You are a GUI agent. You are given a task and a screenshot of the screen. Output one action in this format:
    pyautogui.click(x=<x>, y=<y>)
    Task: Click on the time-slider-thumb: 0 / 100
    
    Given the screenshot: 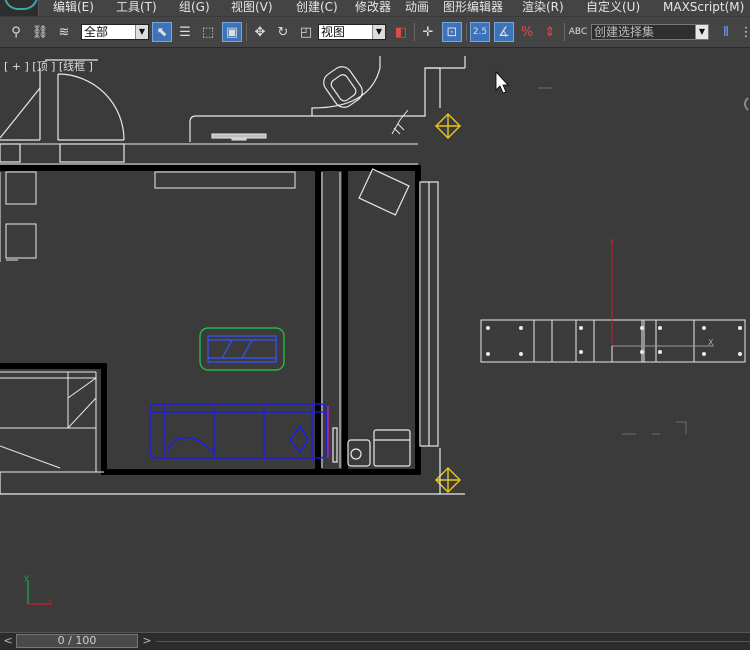 What is the action you would take?
    pyautogui.click(x=77, y=641)
    